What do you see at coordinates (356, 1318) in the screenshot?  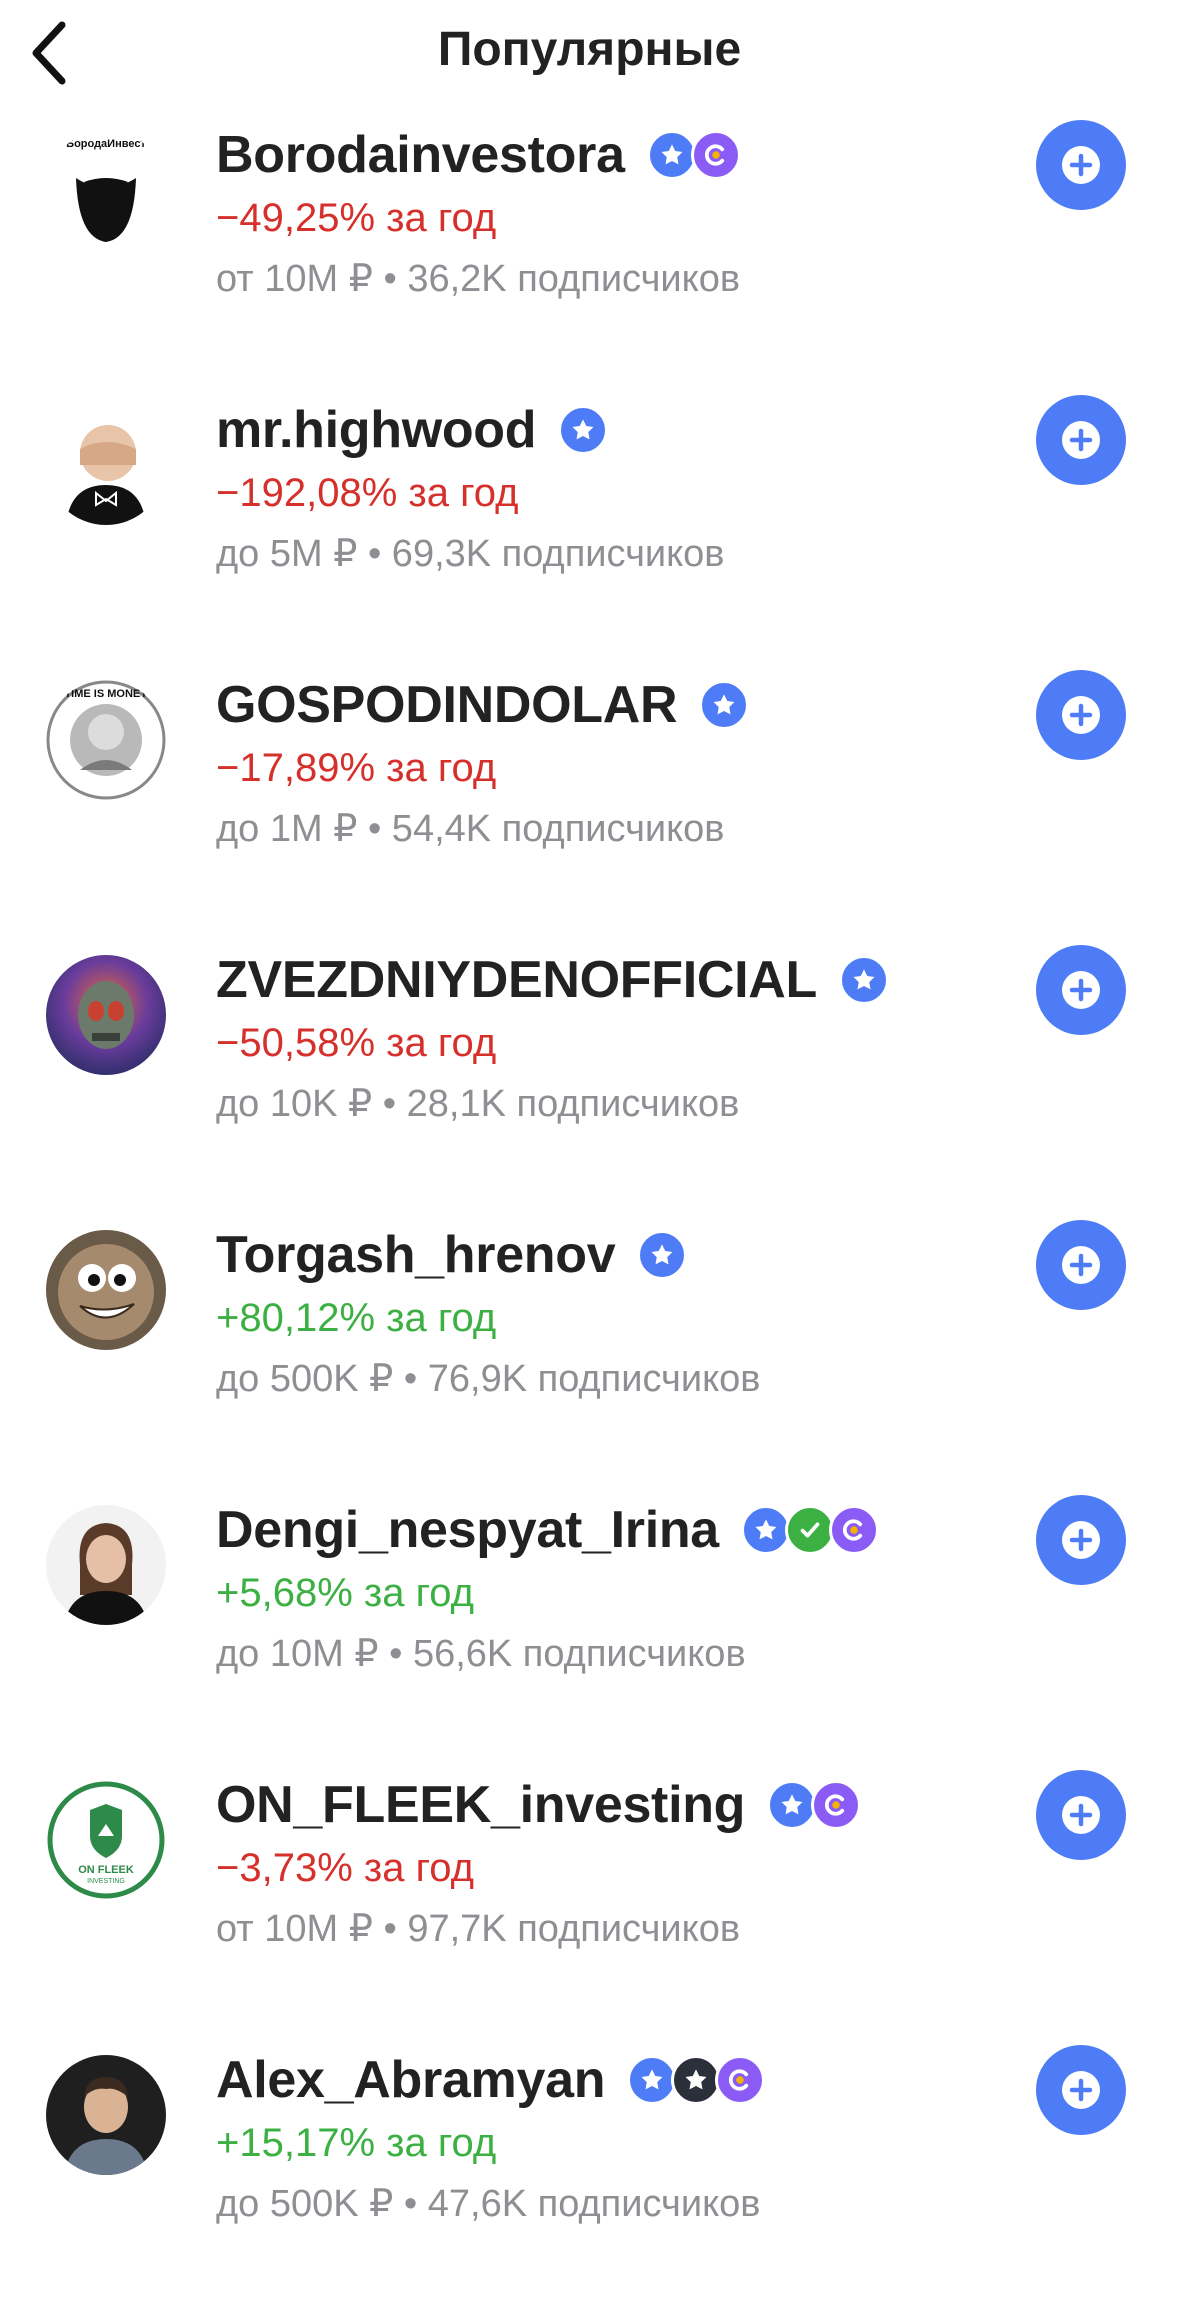 I see `yearly-return: +80,12% за год` at bounding box center [356, 1318].